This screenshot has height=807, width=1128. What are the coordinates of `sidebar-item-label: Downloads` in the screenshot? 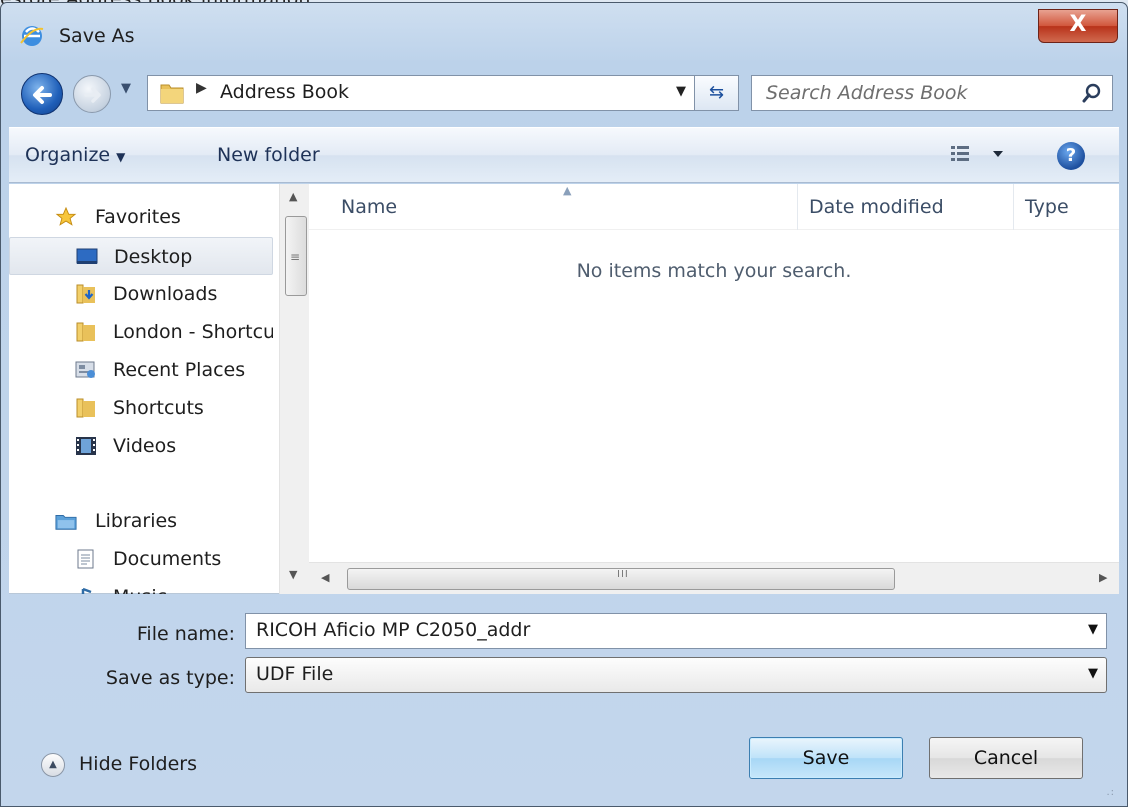 It's located at (165, 294).